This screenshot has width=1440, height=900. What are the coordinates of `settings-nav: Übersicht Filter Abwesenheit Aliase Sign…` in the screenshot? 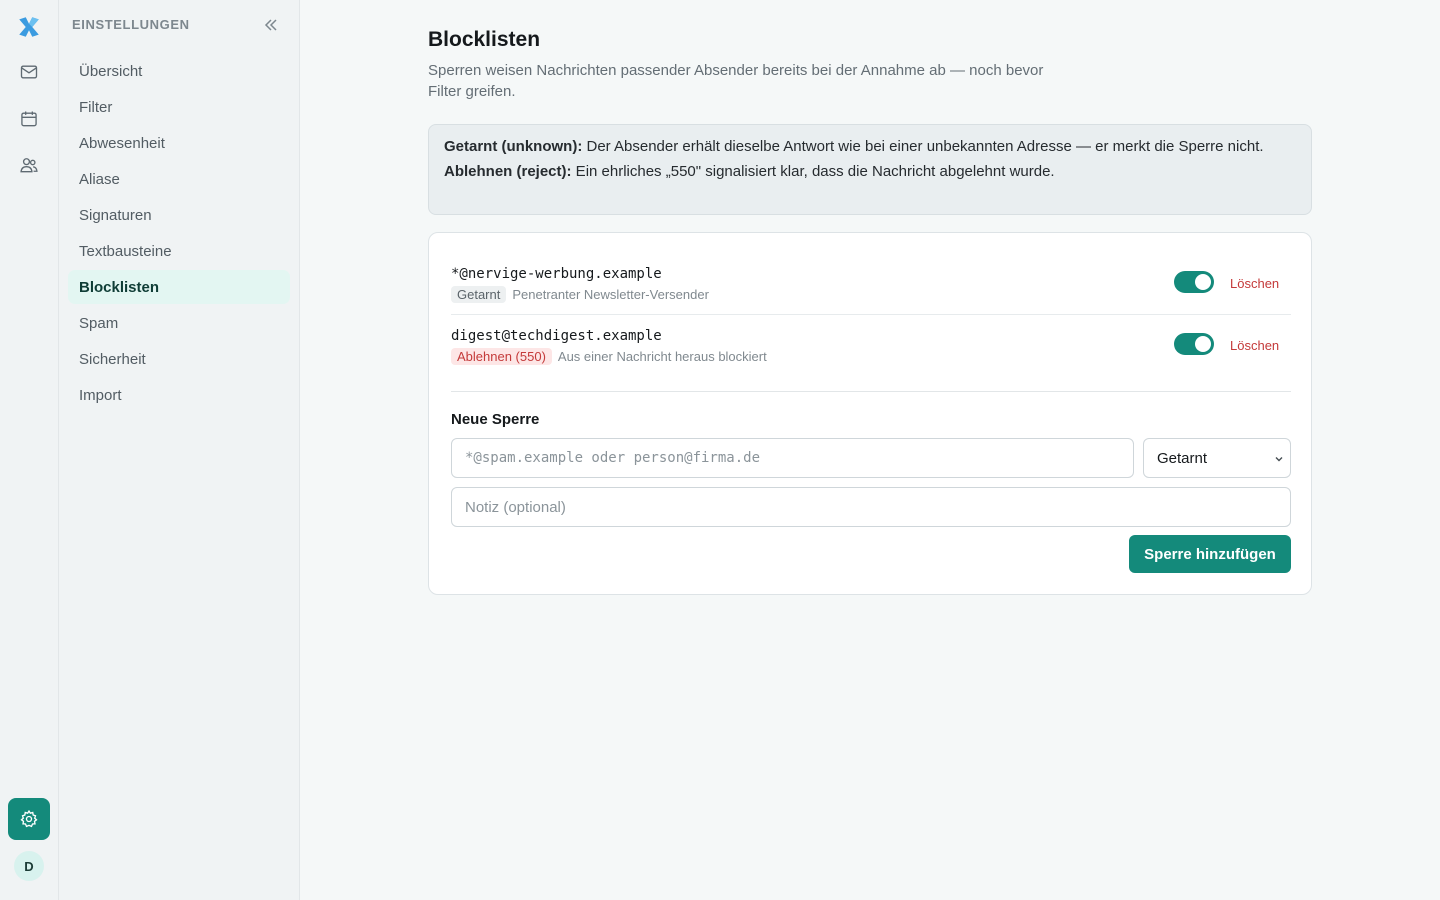 It's located at (179, 234).